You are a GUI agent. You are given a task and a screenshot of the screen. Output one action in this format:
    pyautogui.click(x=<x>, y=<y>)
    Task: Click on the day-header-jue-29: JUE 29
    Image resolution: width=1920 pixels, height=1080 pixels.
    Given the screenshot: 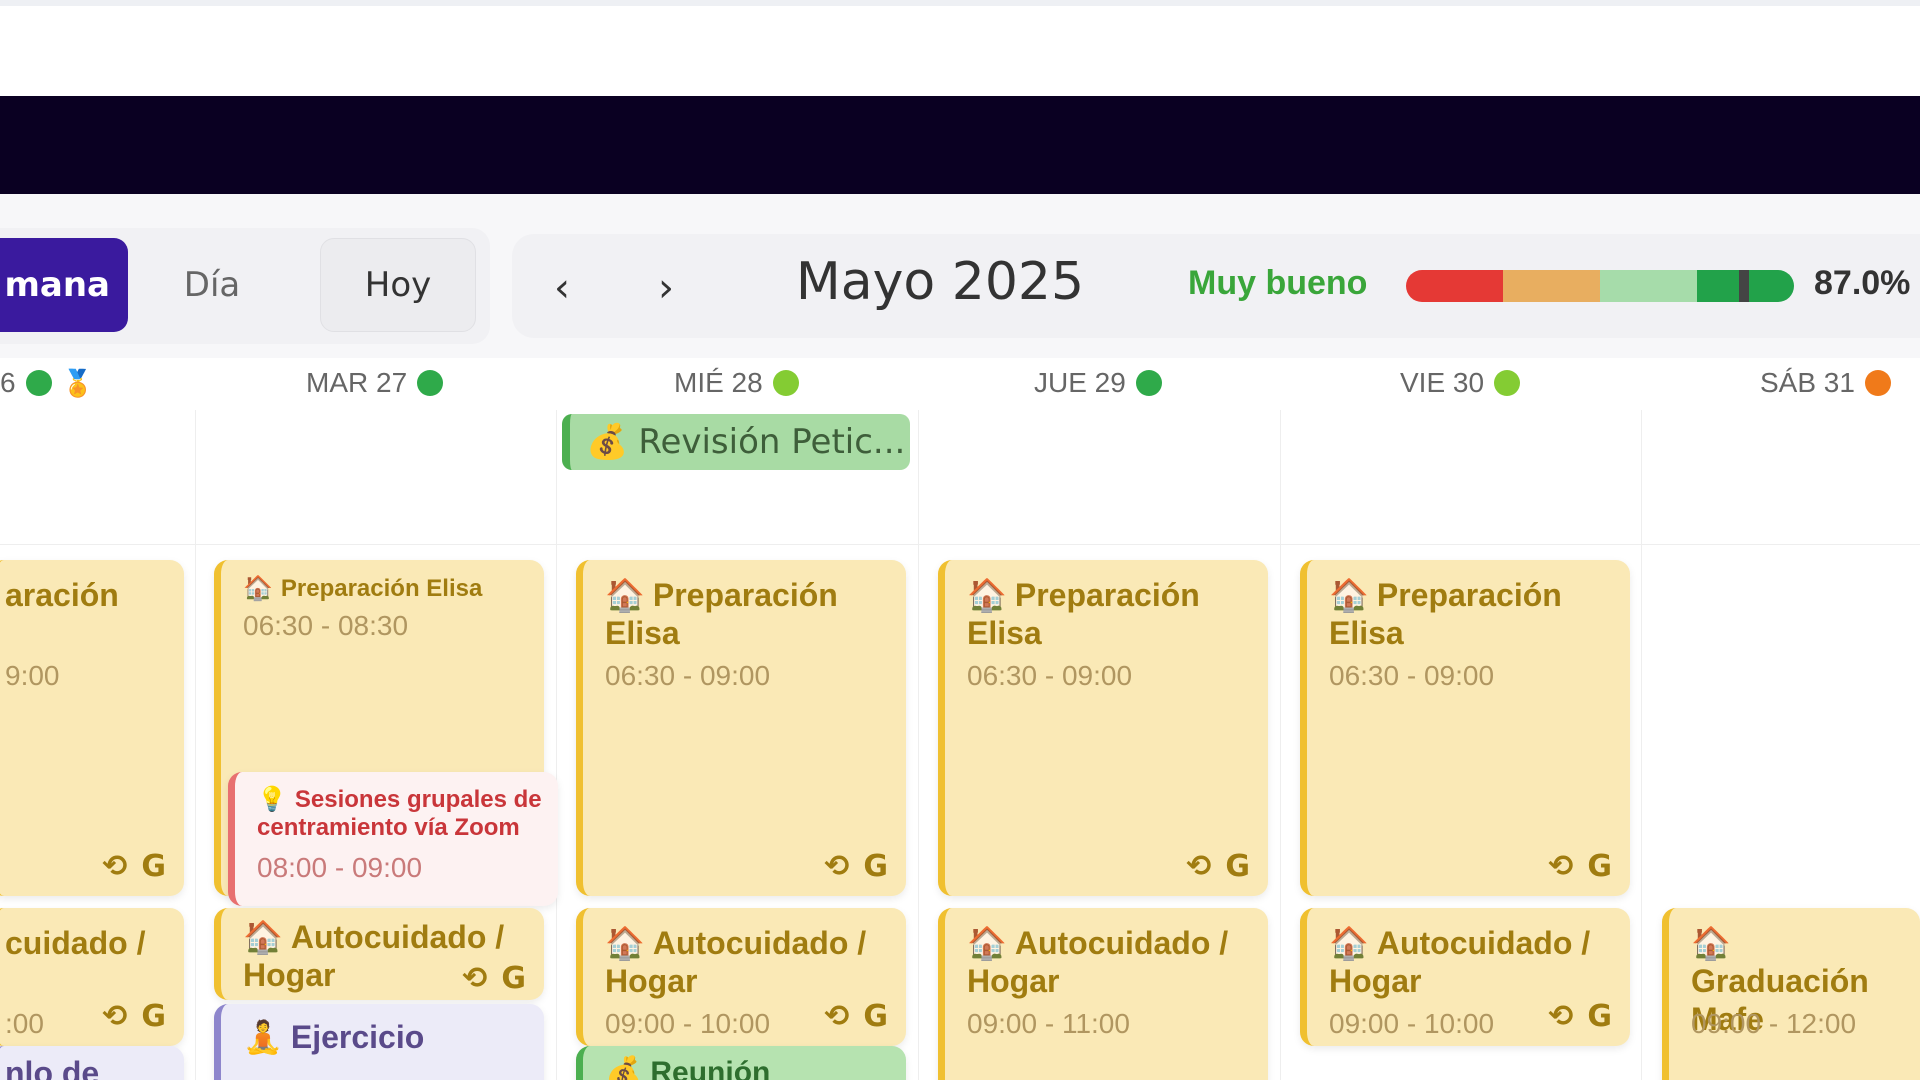 What is the action you would take?
    pyautogui.click(x=1098, y=383)
    